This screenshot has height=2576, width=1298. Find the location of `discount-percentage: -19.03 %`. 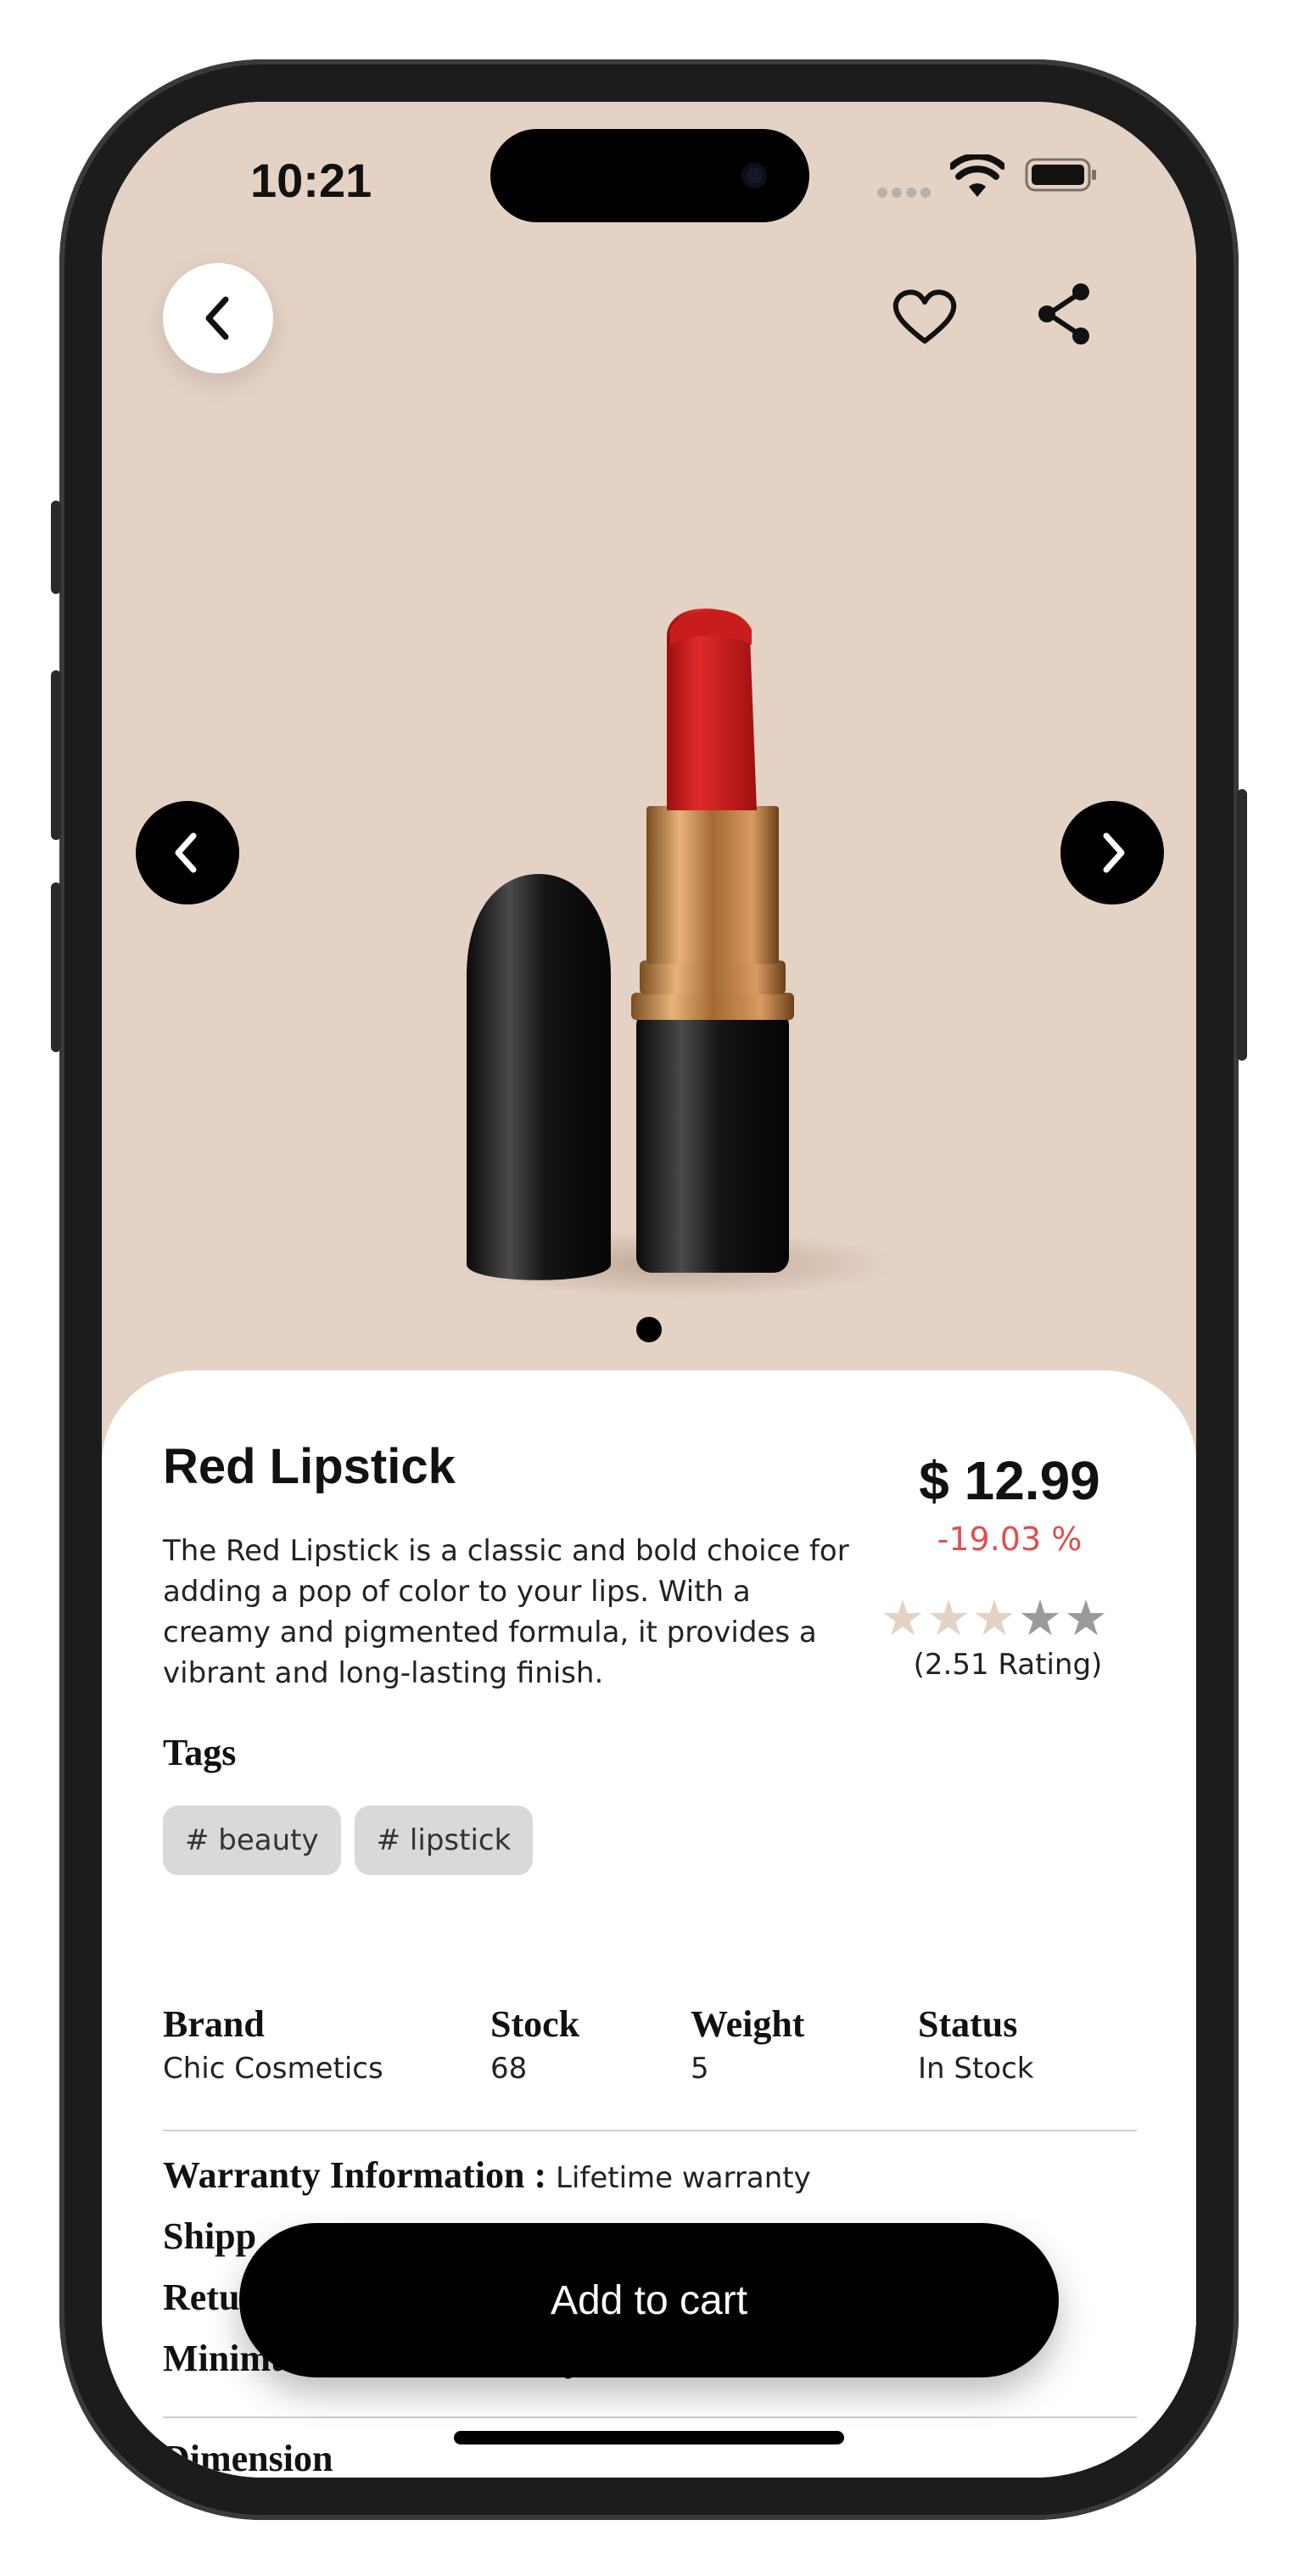

discount-percentage: -19.03 % is located at coordinates (1010, 1539).